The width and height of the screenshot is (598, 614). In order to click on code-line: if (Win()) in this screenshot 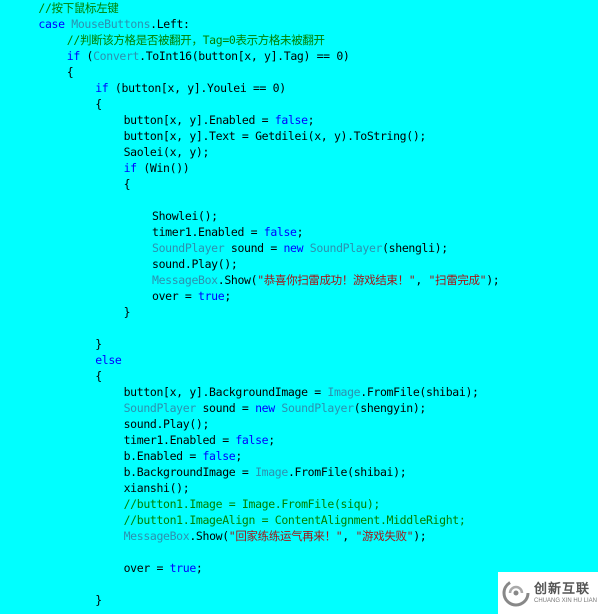, I will do `click(157, 168)`.